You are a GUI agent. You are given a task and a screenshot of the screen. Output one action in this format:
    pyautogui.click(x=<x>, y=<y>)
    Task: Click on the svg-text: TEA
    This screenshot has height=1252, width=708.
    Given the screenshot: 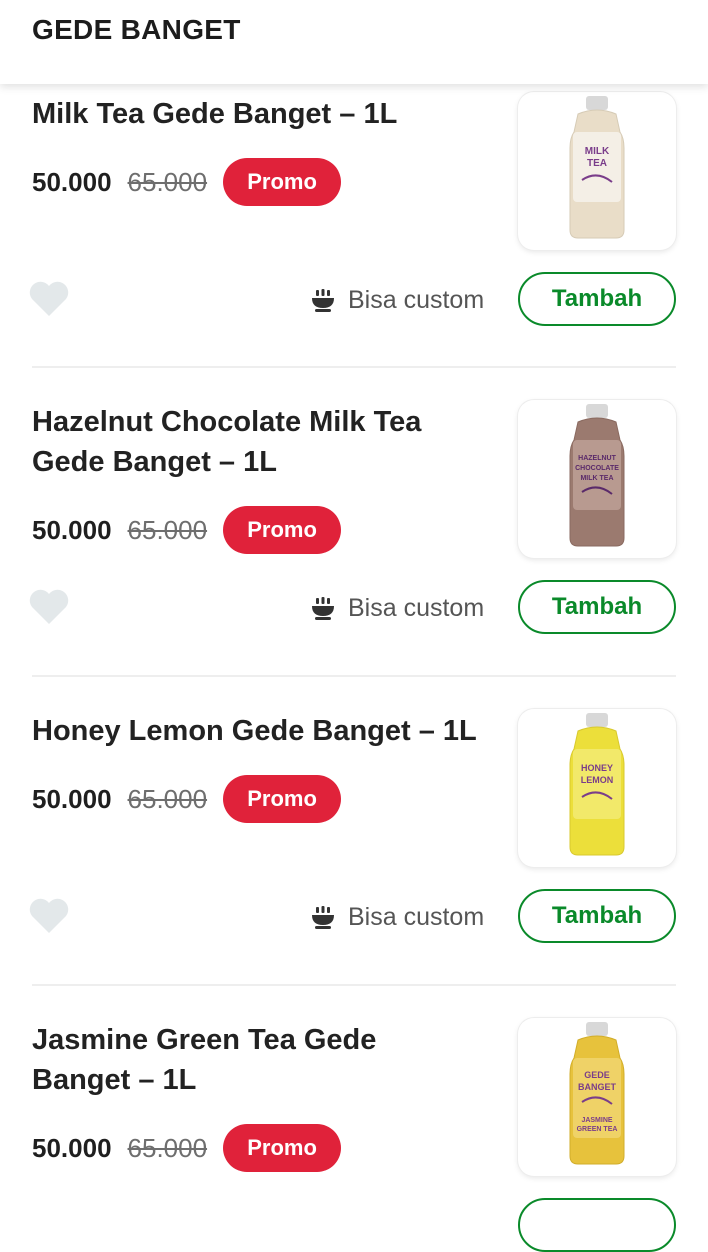 What is the action you would take?
    pyautogui.click(x=597, y=163)
    